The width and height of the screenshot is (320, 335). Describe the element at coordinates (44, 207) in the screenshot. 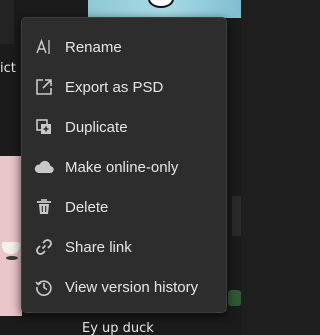

I see `trash-icon` at that location.